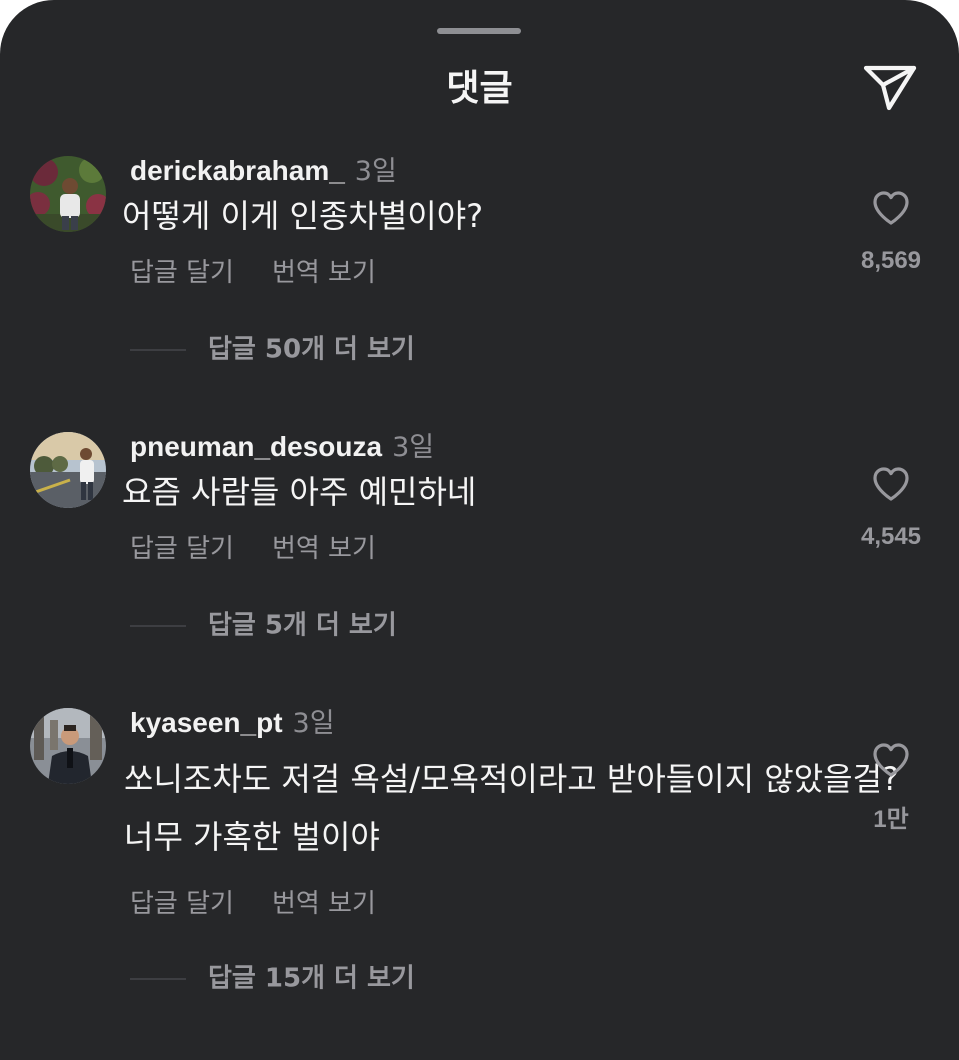 This screenshot has width=959, height=1060. Describe the element at coordinates (252, 837) in the screenshot. I see `comment-line: 너무 가혹한 벌이야` at that location.